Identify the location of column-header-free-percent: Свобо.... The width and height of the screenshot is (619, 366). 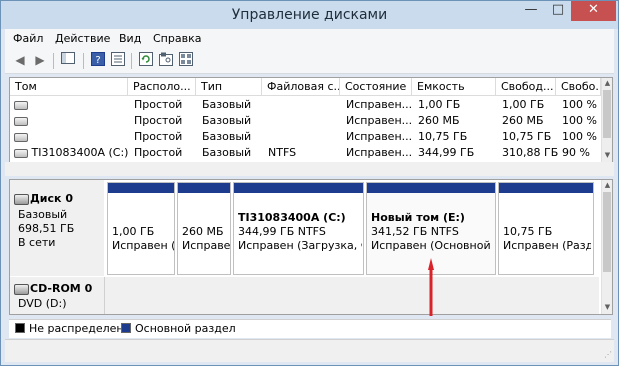
(578, 87).